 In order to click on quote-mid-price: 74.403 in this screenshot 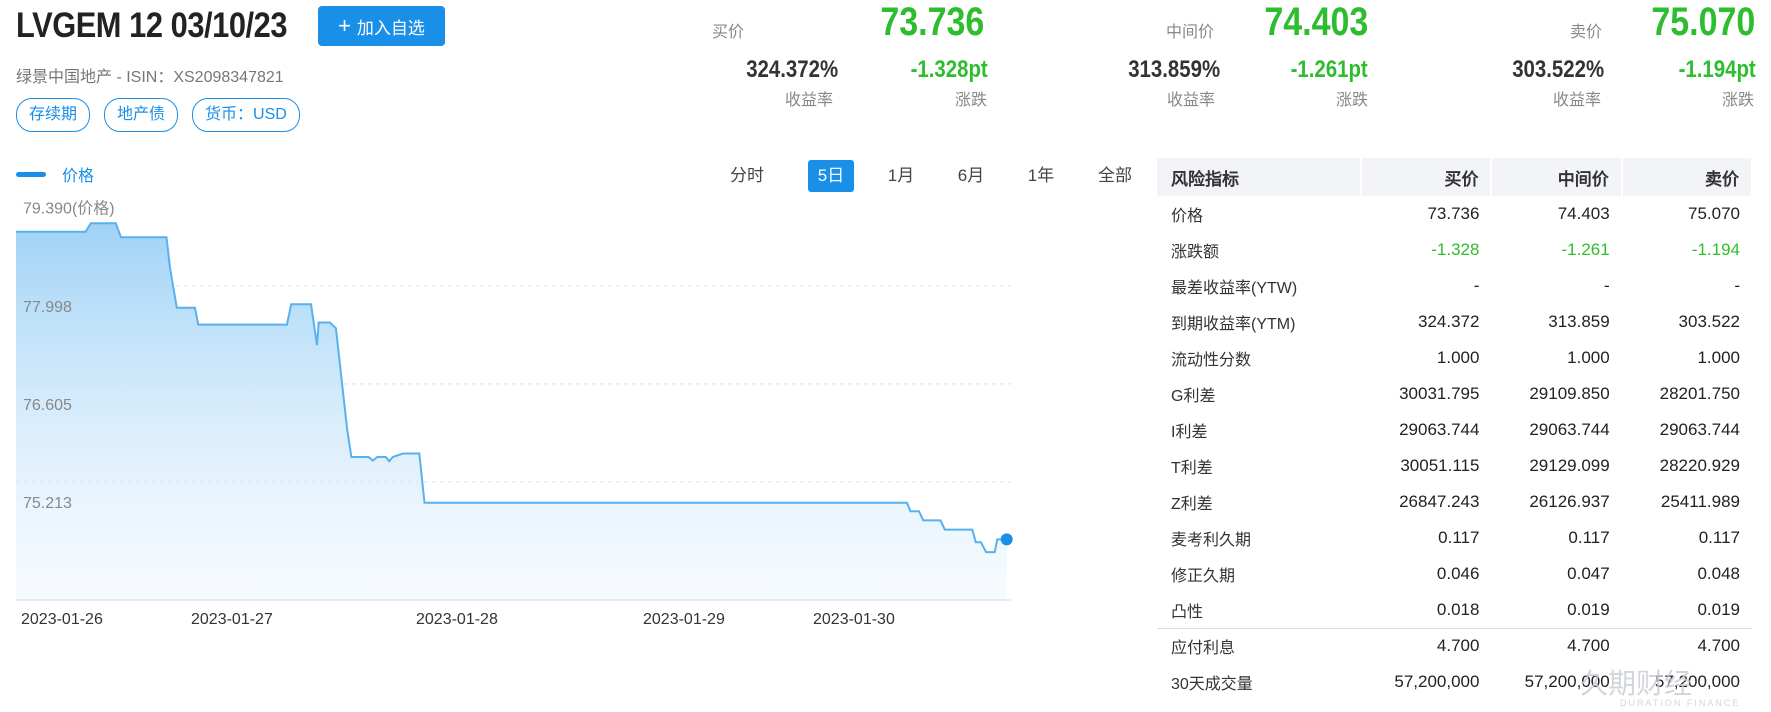, I will do `click(1316, 22)`.